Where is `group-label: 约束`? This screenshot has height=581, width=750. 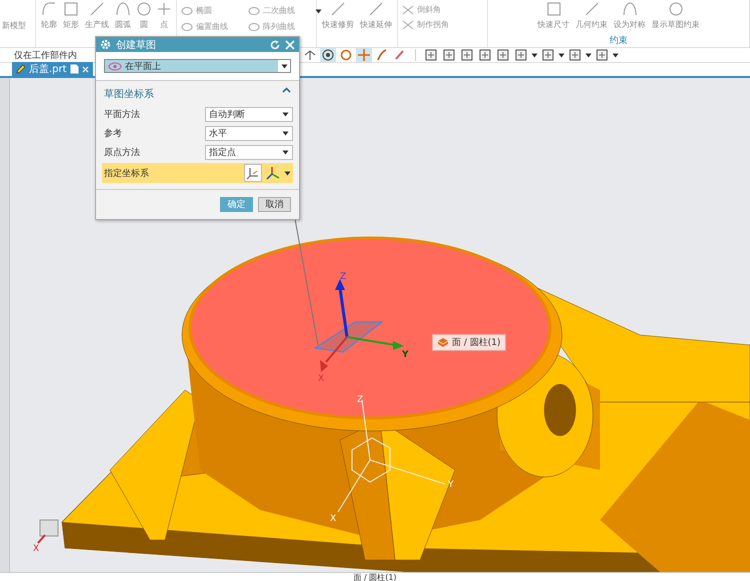 group-label: 约束 is located at coordinates (619, 40).